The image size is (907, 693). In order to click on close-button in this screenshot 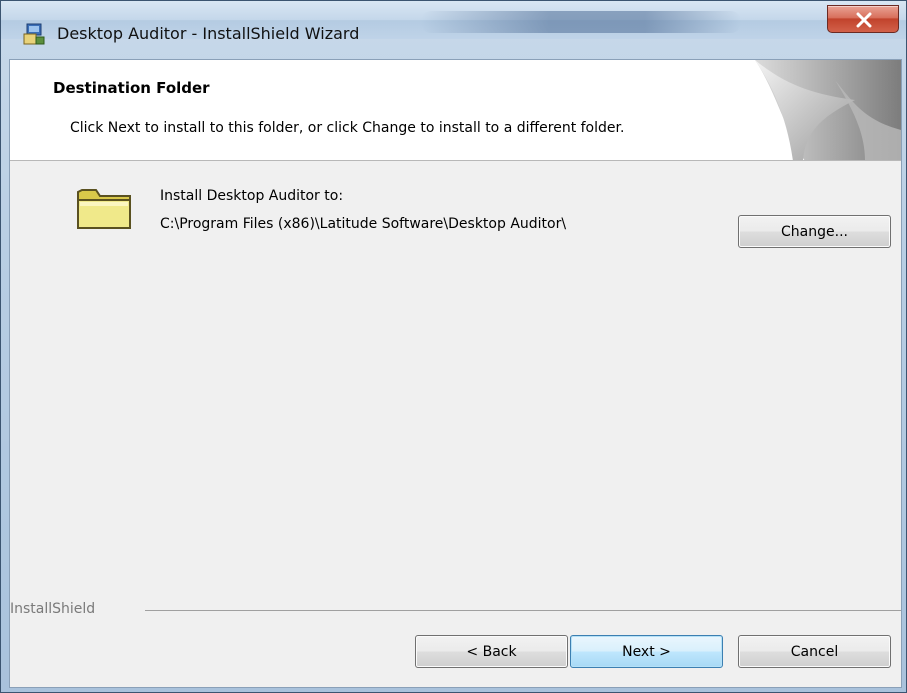, I will do `click(863, 19)`.